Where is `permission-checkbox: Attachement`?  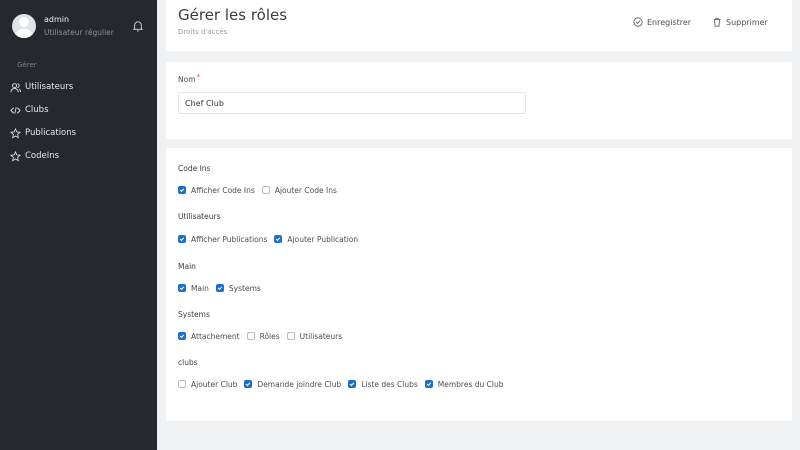
permission-checkbox: Attachement is located at coordinates (209, 336).